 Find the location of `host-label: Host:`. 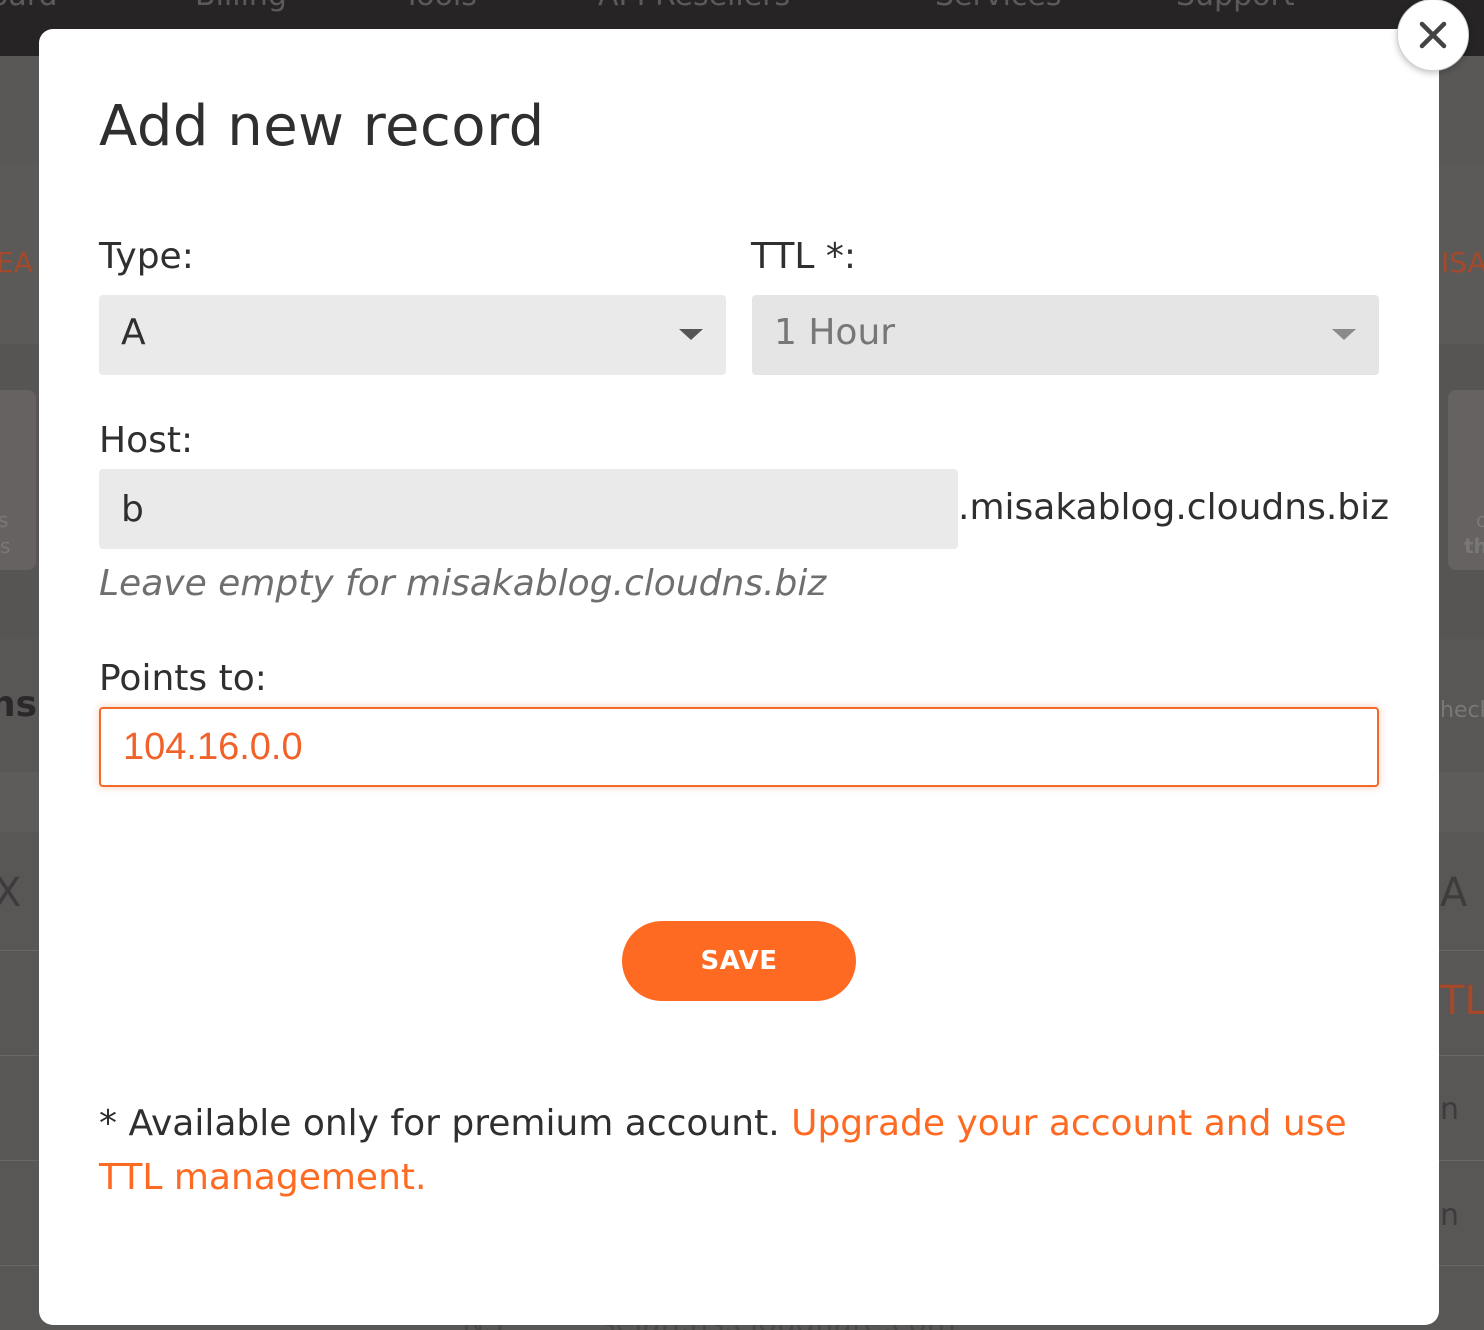

host-label: Host: is located at coordinates (146, 440).